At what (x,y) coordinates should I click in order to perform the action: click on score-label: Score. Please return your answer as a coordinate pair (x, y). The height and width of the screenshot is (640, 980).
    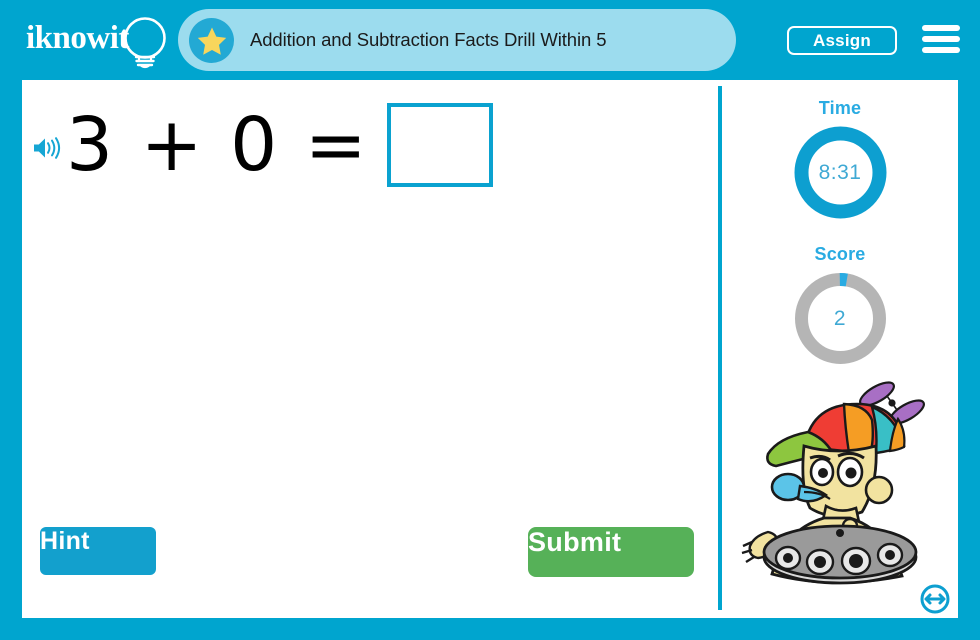
    Looking at the image, I should click on (840, 254).